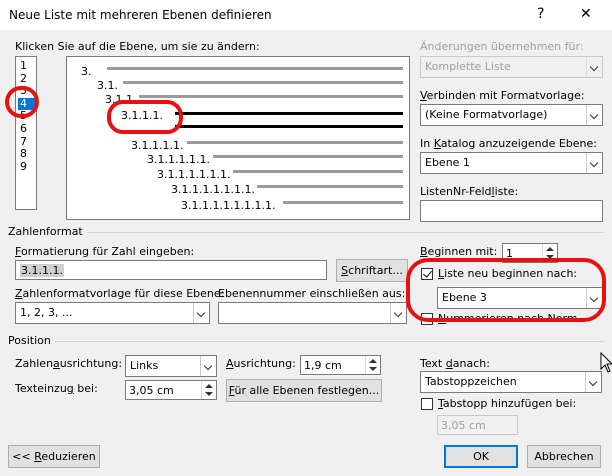 The height and width of the screenshot is (476, 612). Describe the element at coordinates (427, 274) in the screenshot. I see `restart-checkbox` at that location.